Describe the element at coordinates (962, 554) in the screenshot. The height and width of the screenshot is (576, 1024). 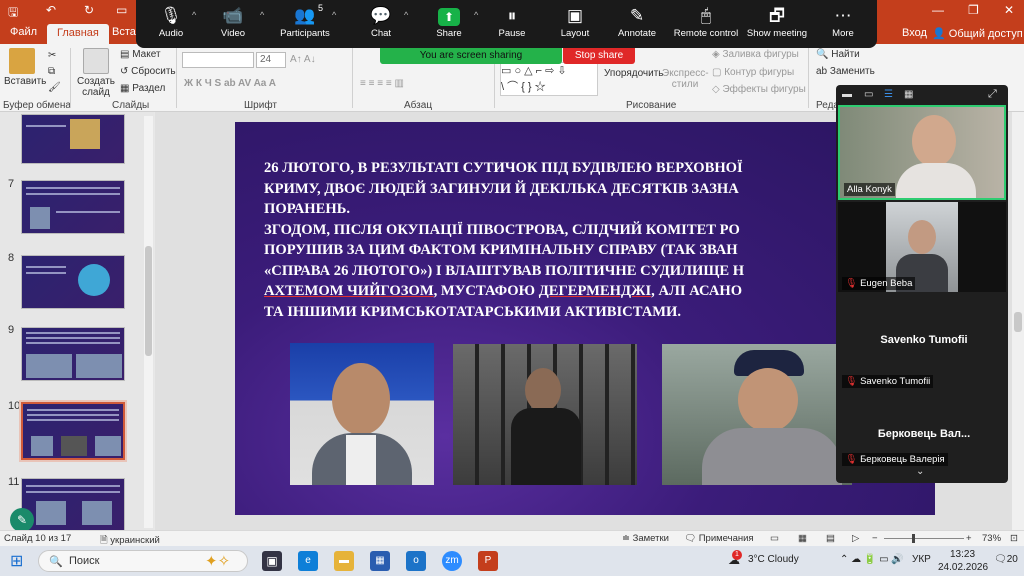
I see `clock-time: 13:23` at that location.